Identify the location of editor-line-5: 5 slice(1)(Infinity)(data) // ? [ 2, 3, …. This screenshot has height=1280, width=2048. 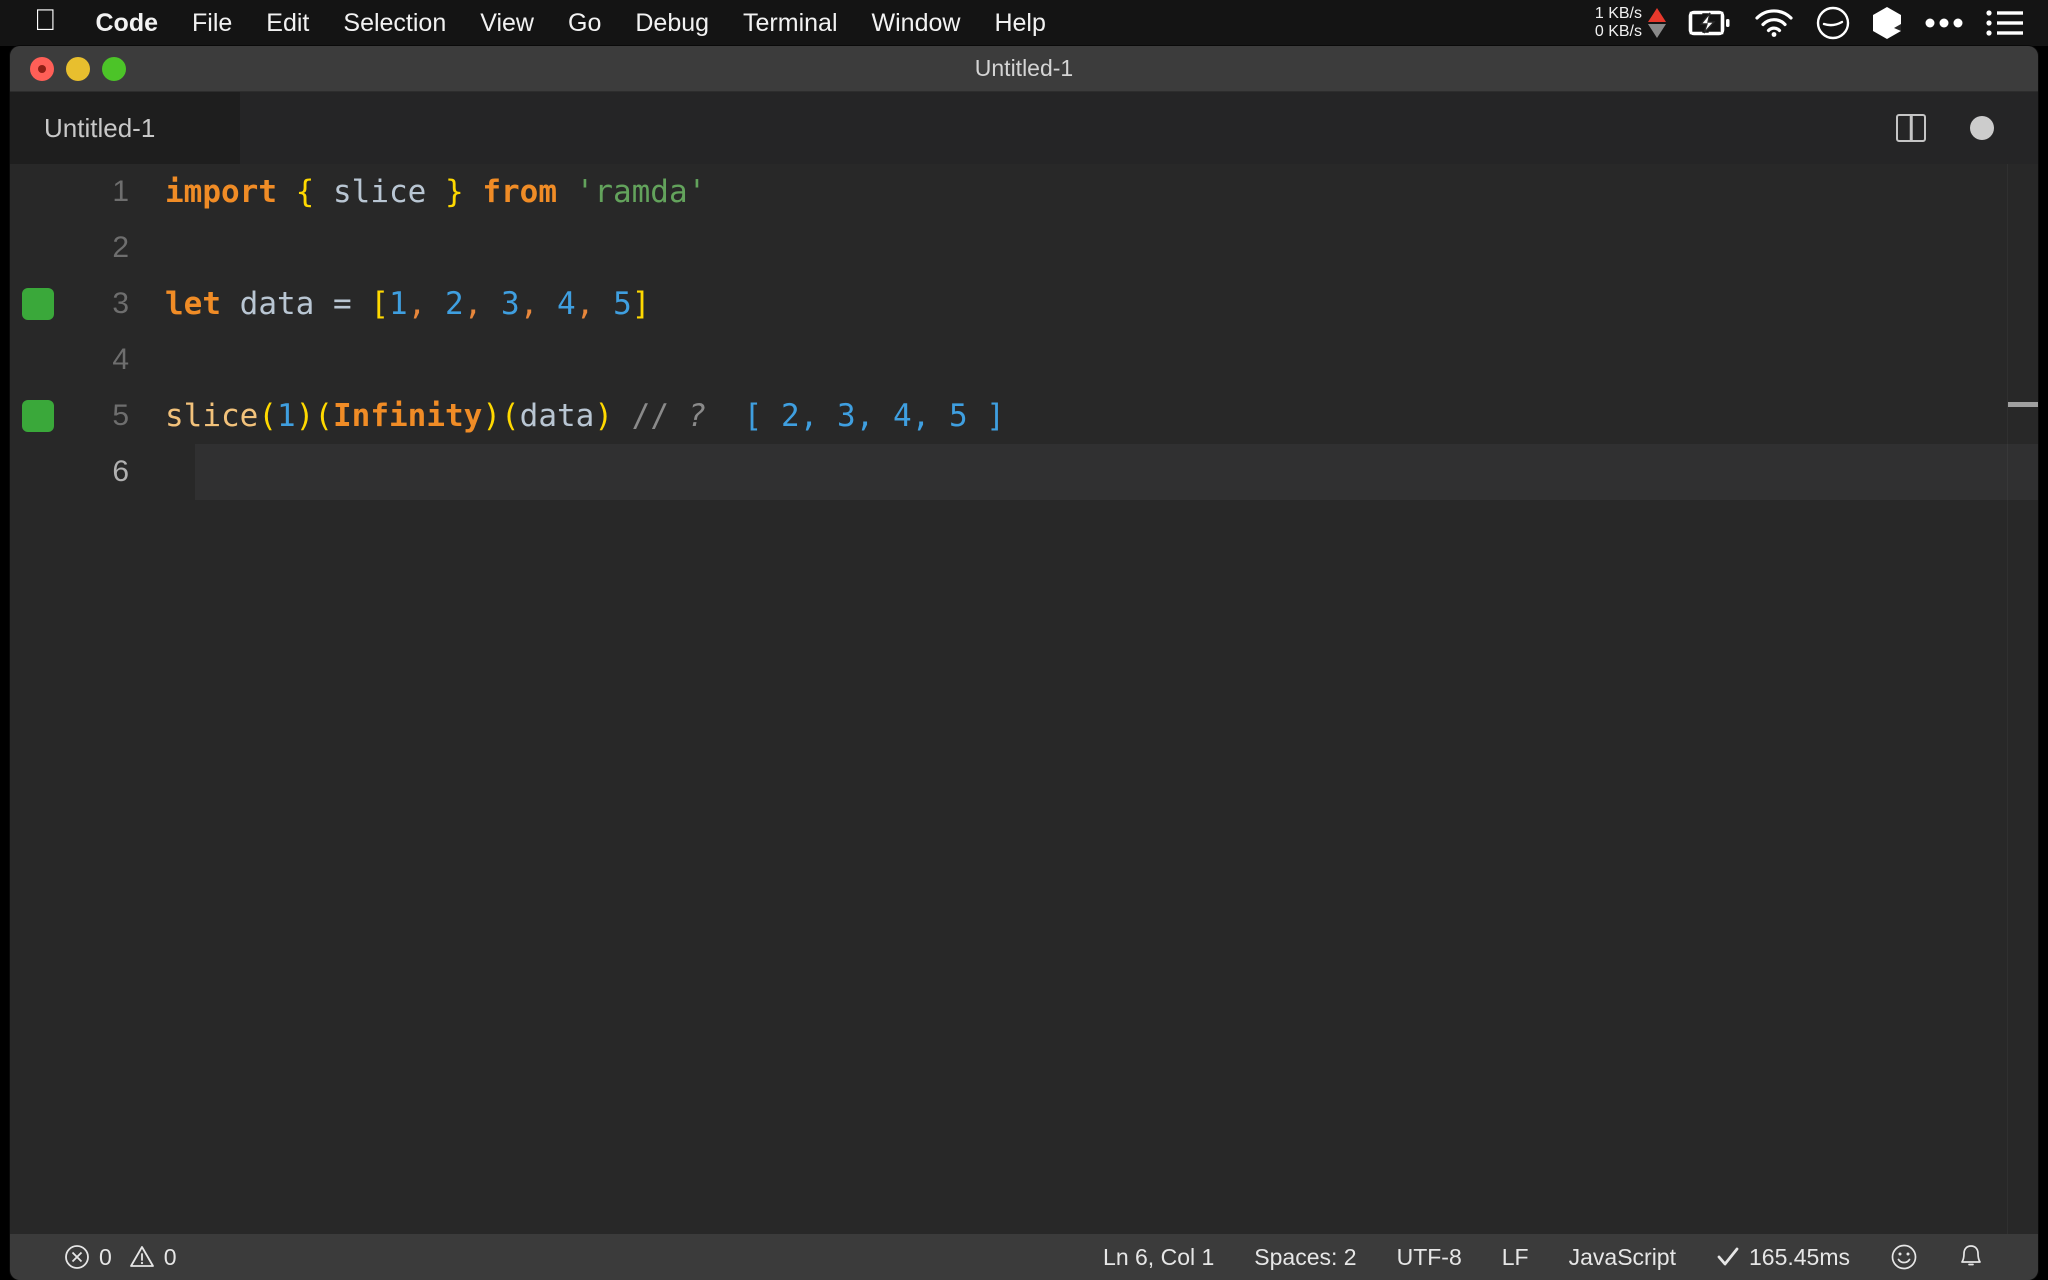
(1024, 416).